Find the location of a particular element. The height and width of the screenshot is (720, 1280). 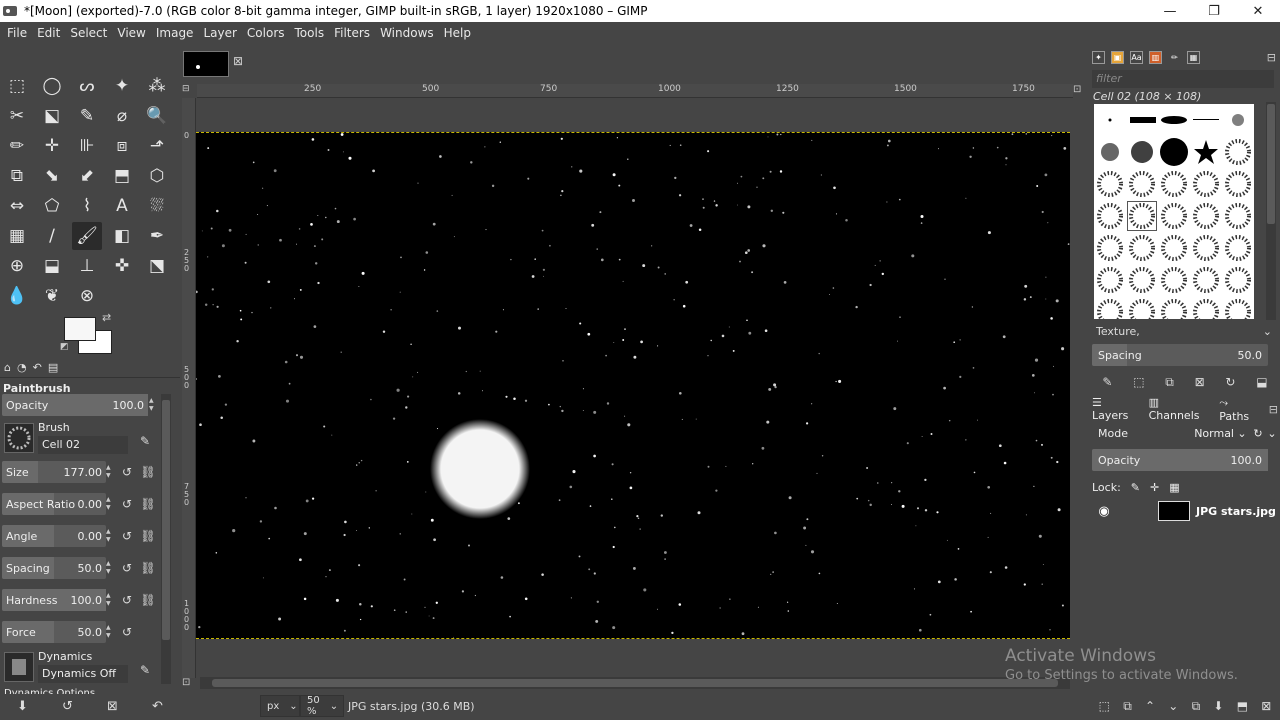

delete-options-icon: ⊠ is located at coordinates (112, 706).